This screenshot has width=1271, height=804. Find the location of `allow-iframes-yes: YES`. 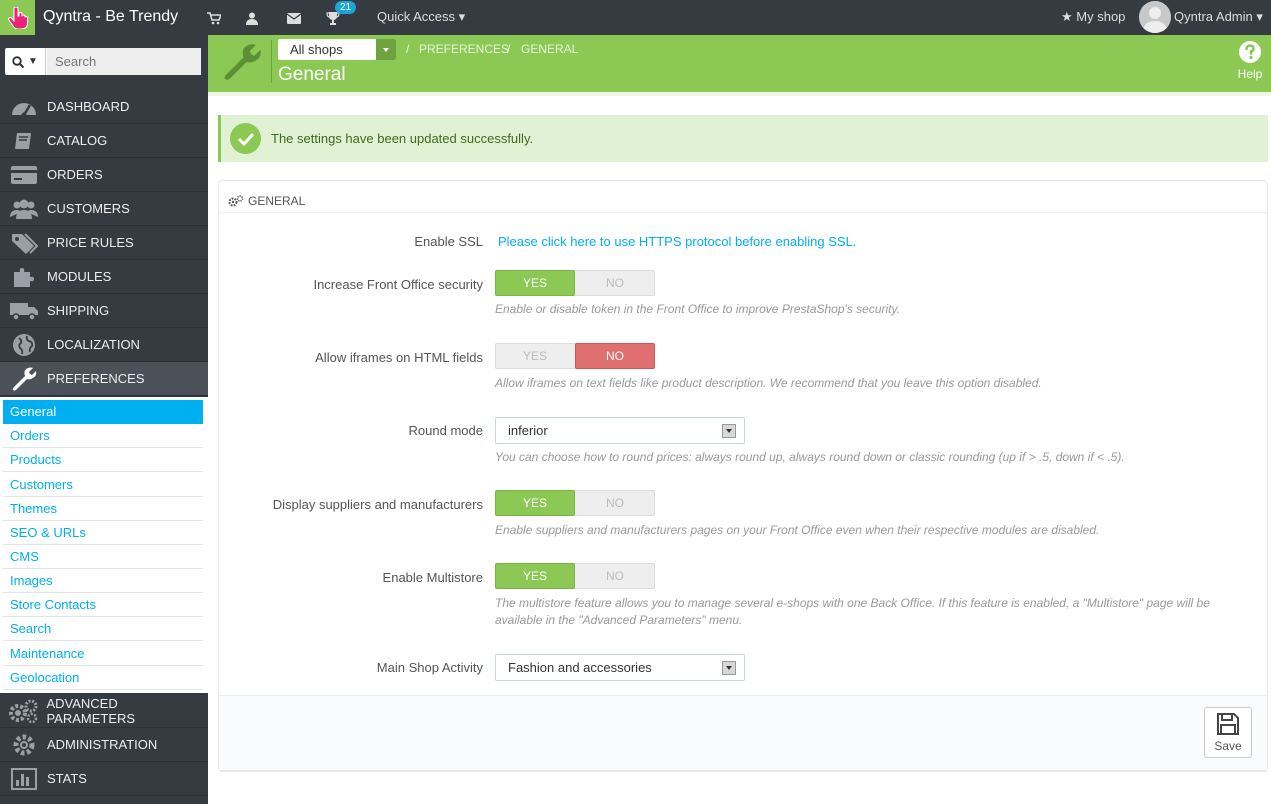

allow-iframes-yes: YES is located at coordinates (535, 356).